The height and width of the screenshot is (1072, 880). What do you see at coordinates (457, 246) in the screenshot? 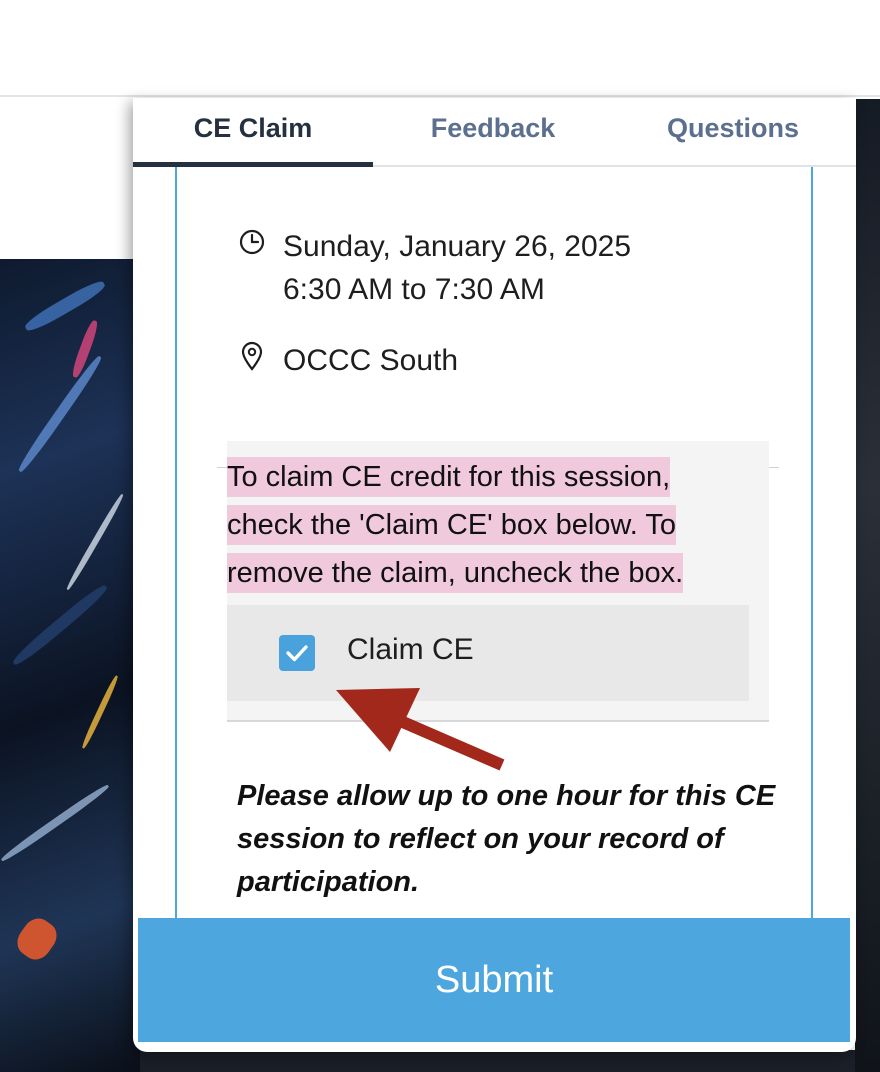
I see `session-date: Sunday, January 26, 2025` at bounding box center [457, 246].